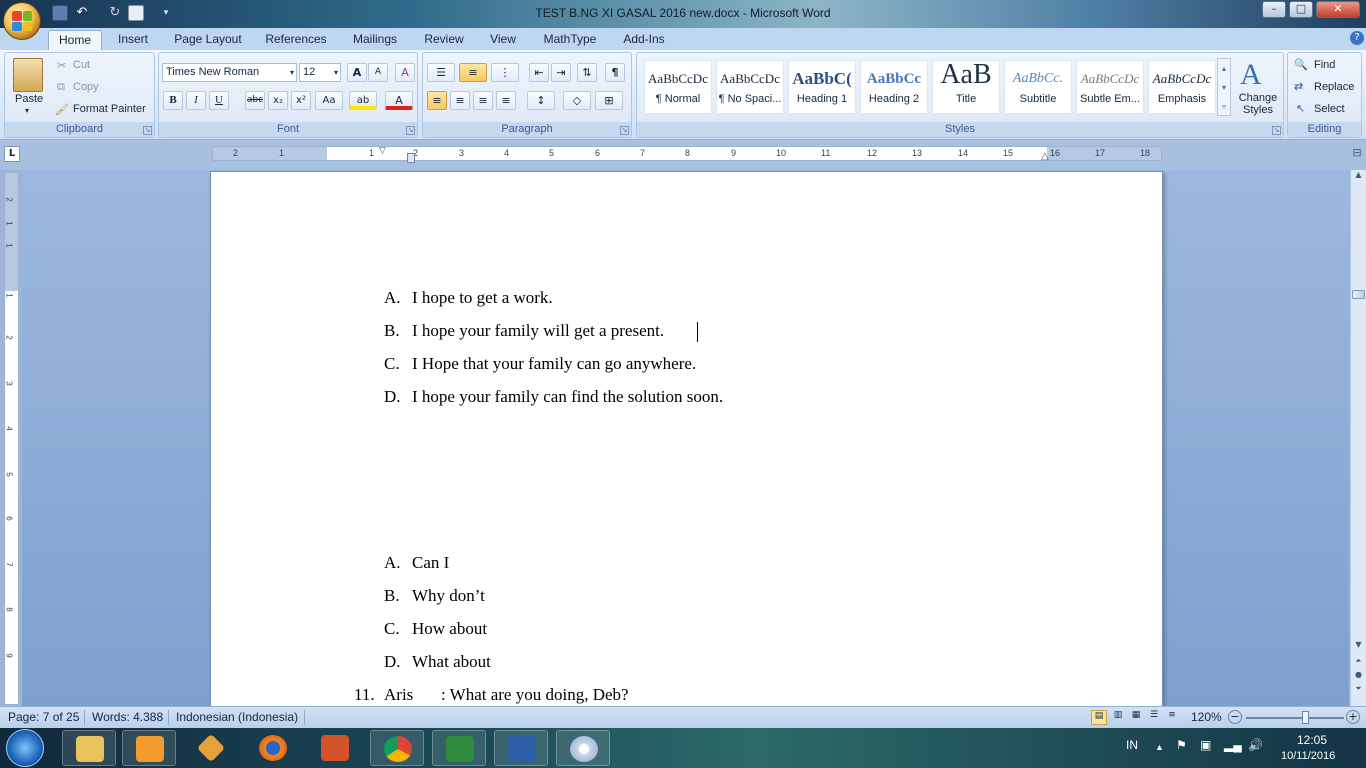 This screenshot has width=1366, height=768. I want to click on tab-review: Review, so click(444, 40).